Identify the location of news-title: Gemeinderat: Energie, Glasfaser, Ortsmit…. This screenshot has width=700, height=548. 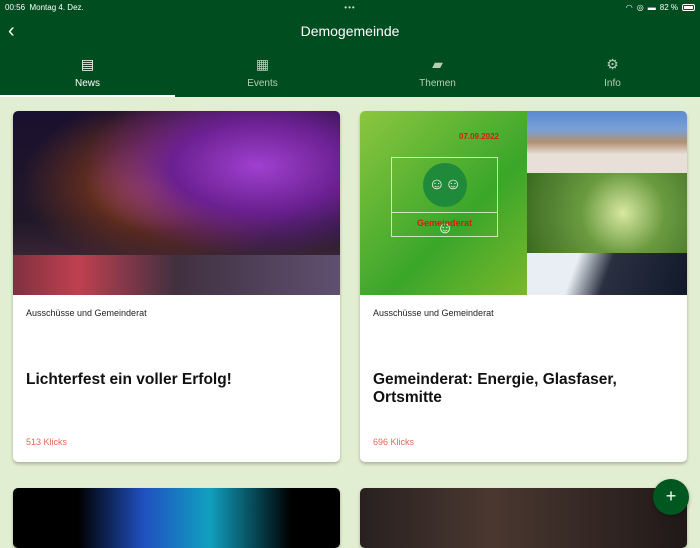
(495, 388).